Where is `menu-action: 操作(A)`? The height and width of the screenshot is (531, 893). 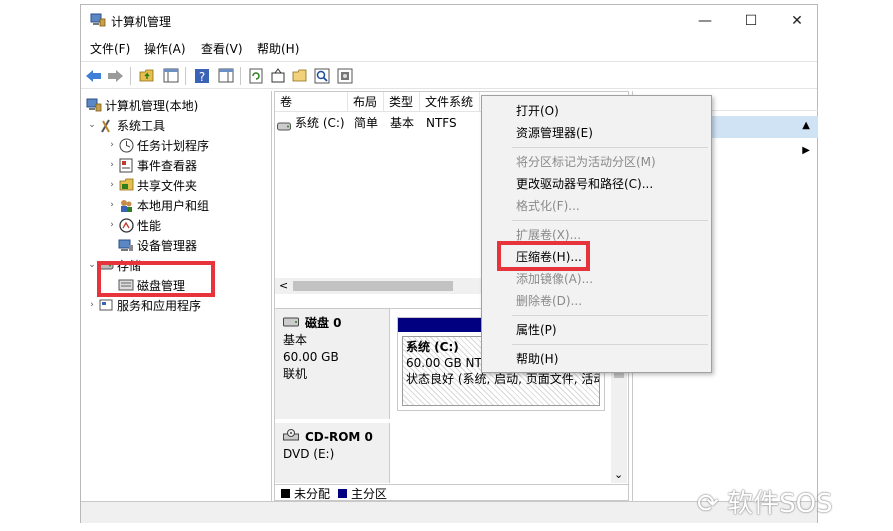
menu-action: 操作(A) is located at coordinates (165, 48).